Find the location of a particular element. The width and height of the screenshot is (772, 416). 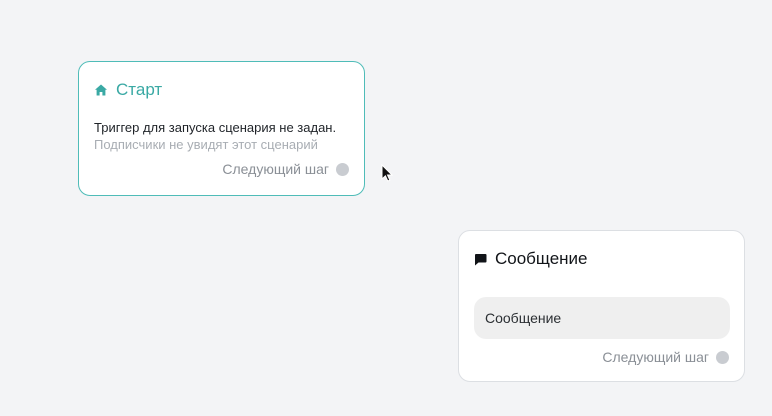

home-icon is located at coordinates (101, 90).